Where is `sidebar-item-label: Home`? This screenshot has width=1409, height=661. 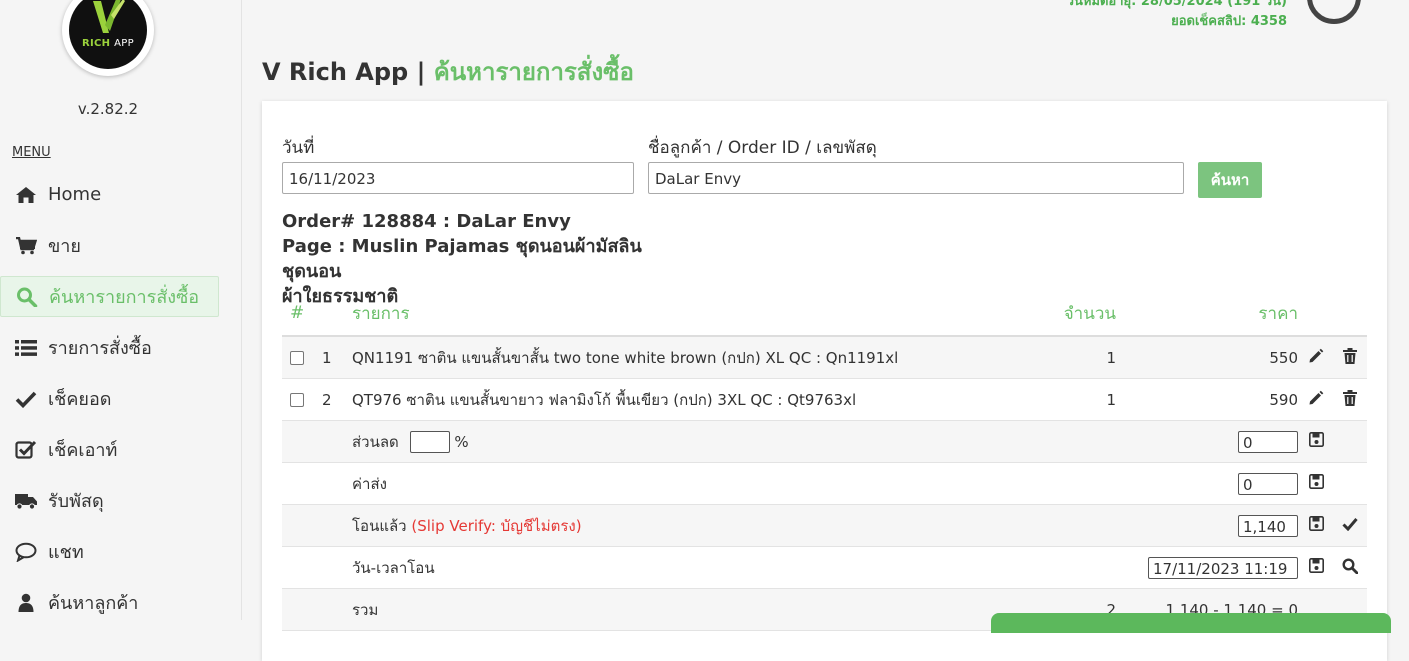
sidebar-item-label: Home is located at coordinates (75, 194).